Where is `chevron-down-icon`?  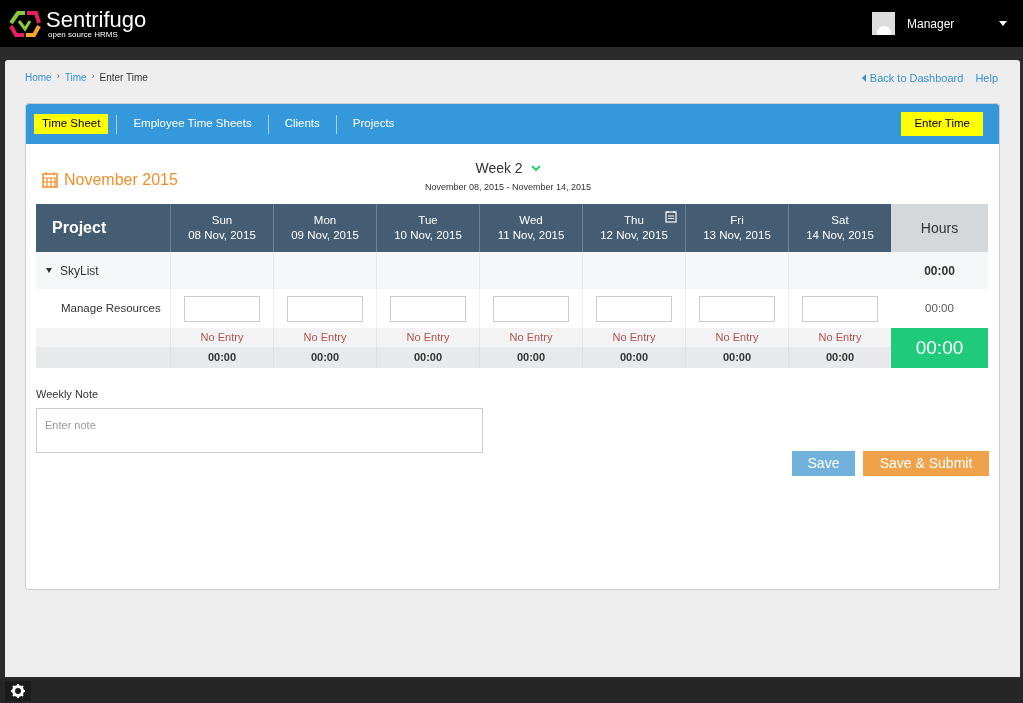
chevron-down-icon is located at coordinates (535, 168).